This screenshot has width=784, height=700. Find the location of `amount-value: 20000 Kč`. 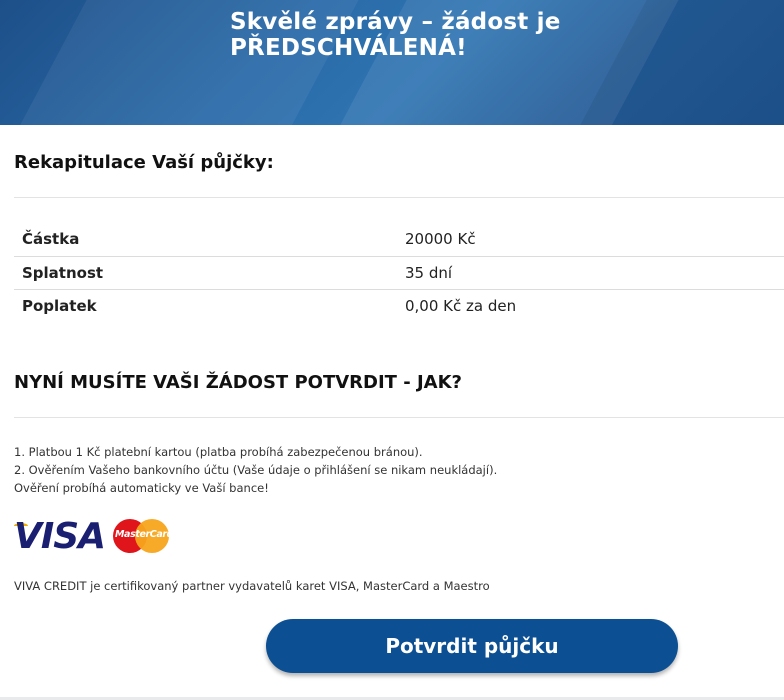

amount-value: 20000 Kč is located at coordinates (594, 240).